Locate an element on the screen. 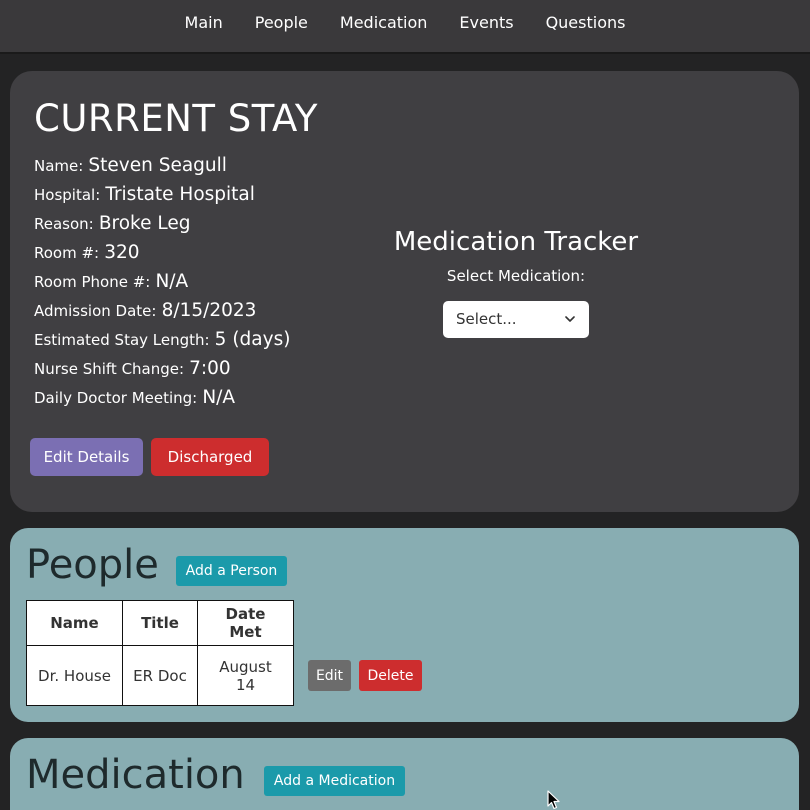  detail-label: Name: is located at coordinates (59, 166).